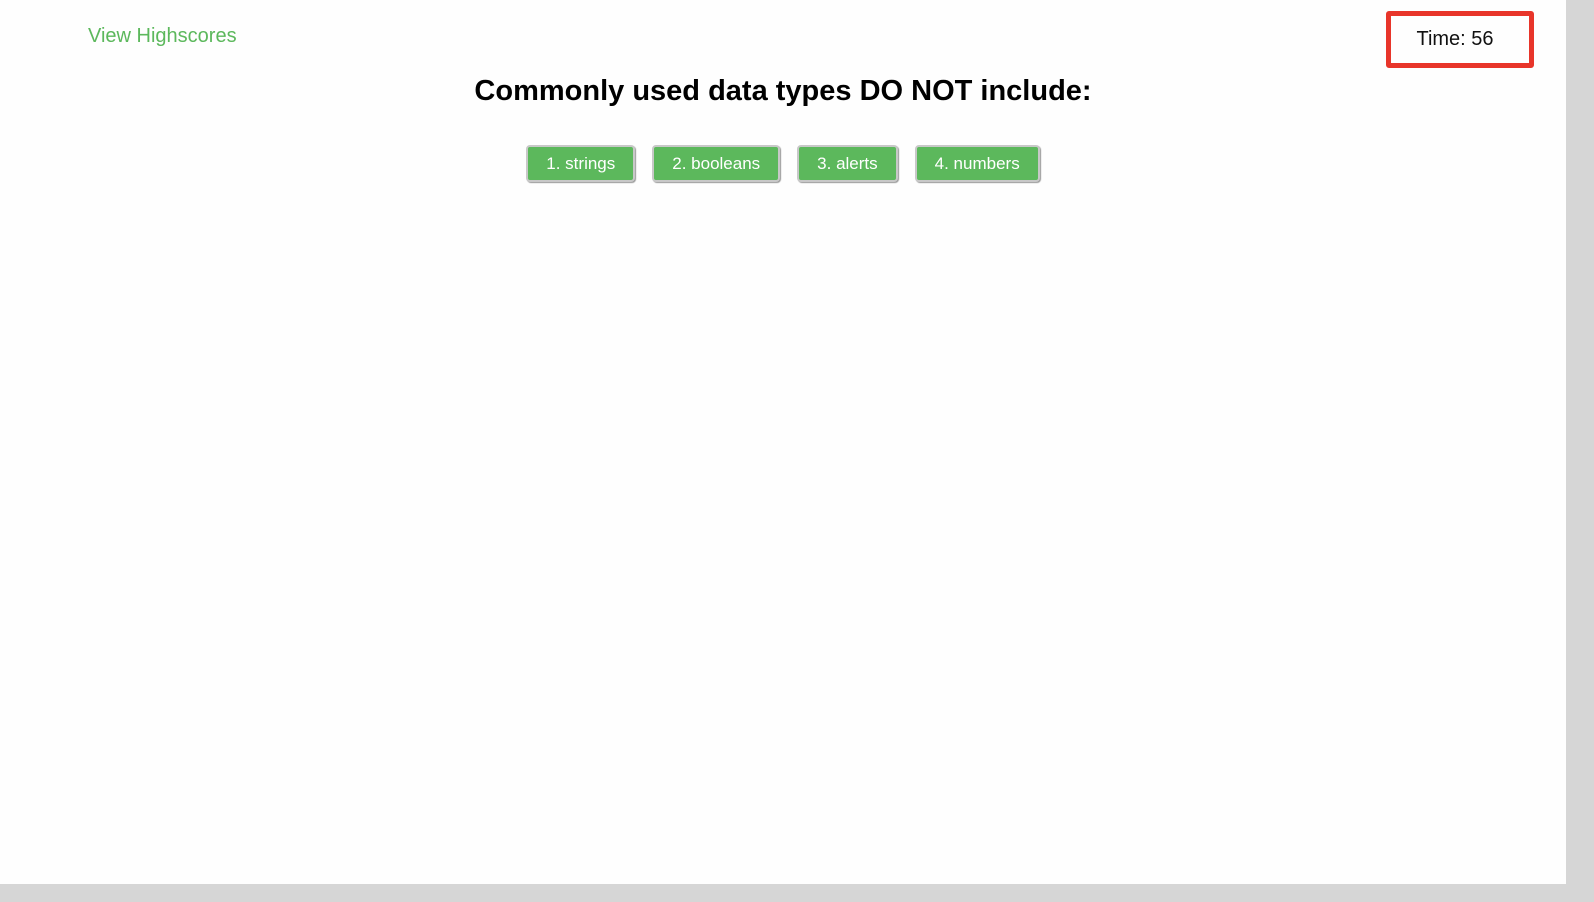  I want to click on choice-button-1: 1. strings, so click(581, 163).